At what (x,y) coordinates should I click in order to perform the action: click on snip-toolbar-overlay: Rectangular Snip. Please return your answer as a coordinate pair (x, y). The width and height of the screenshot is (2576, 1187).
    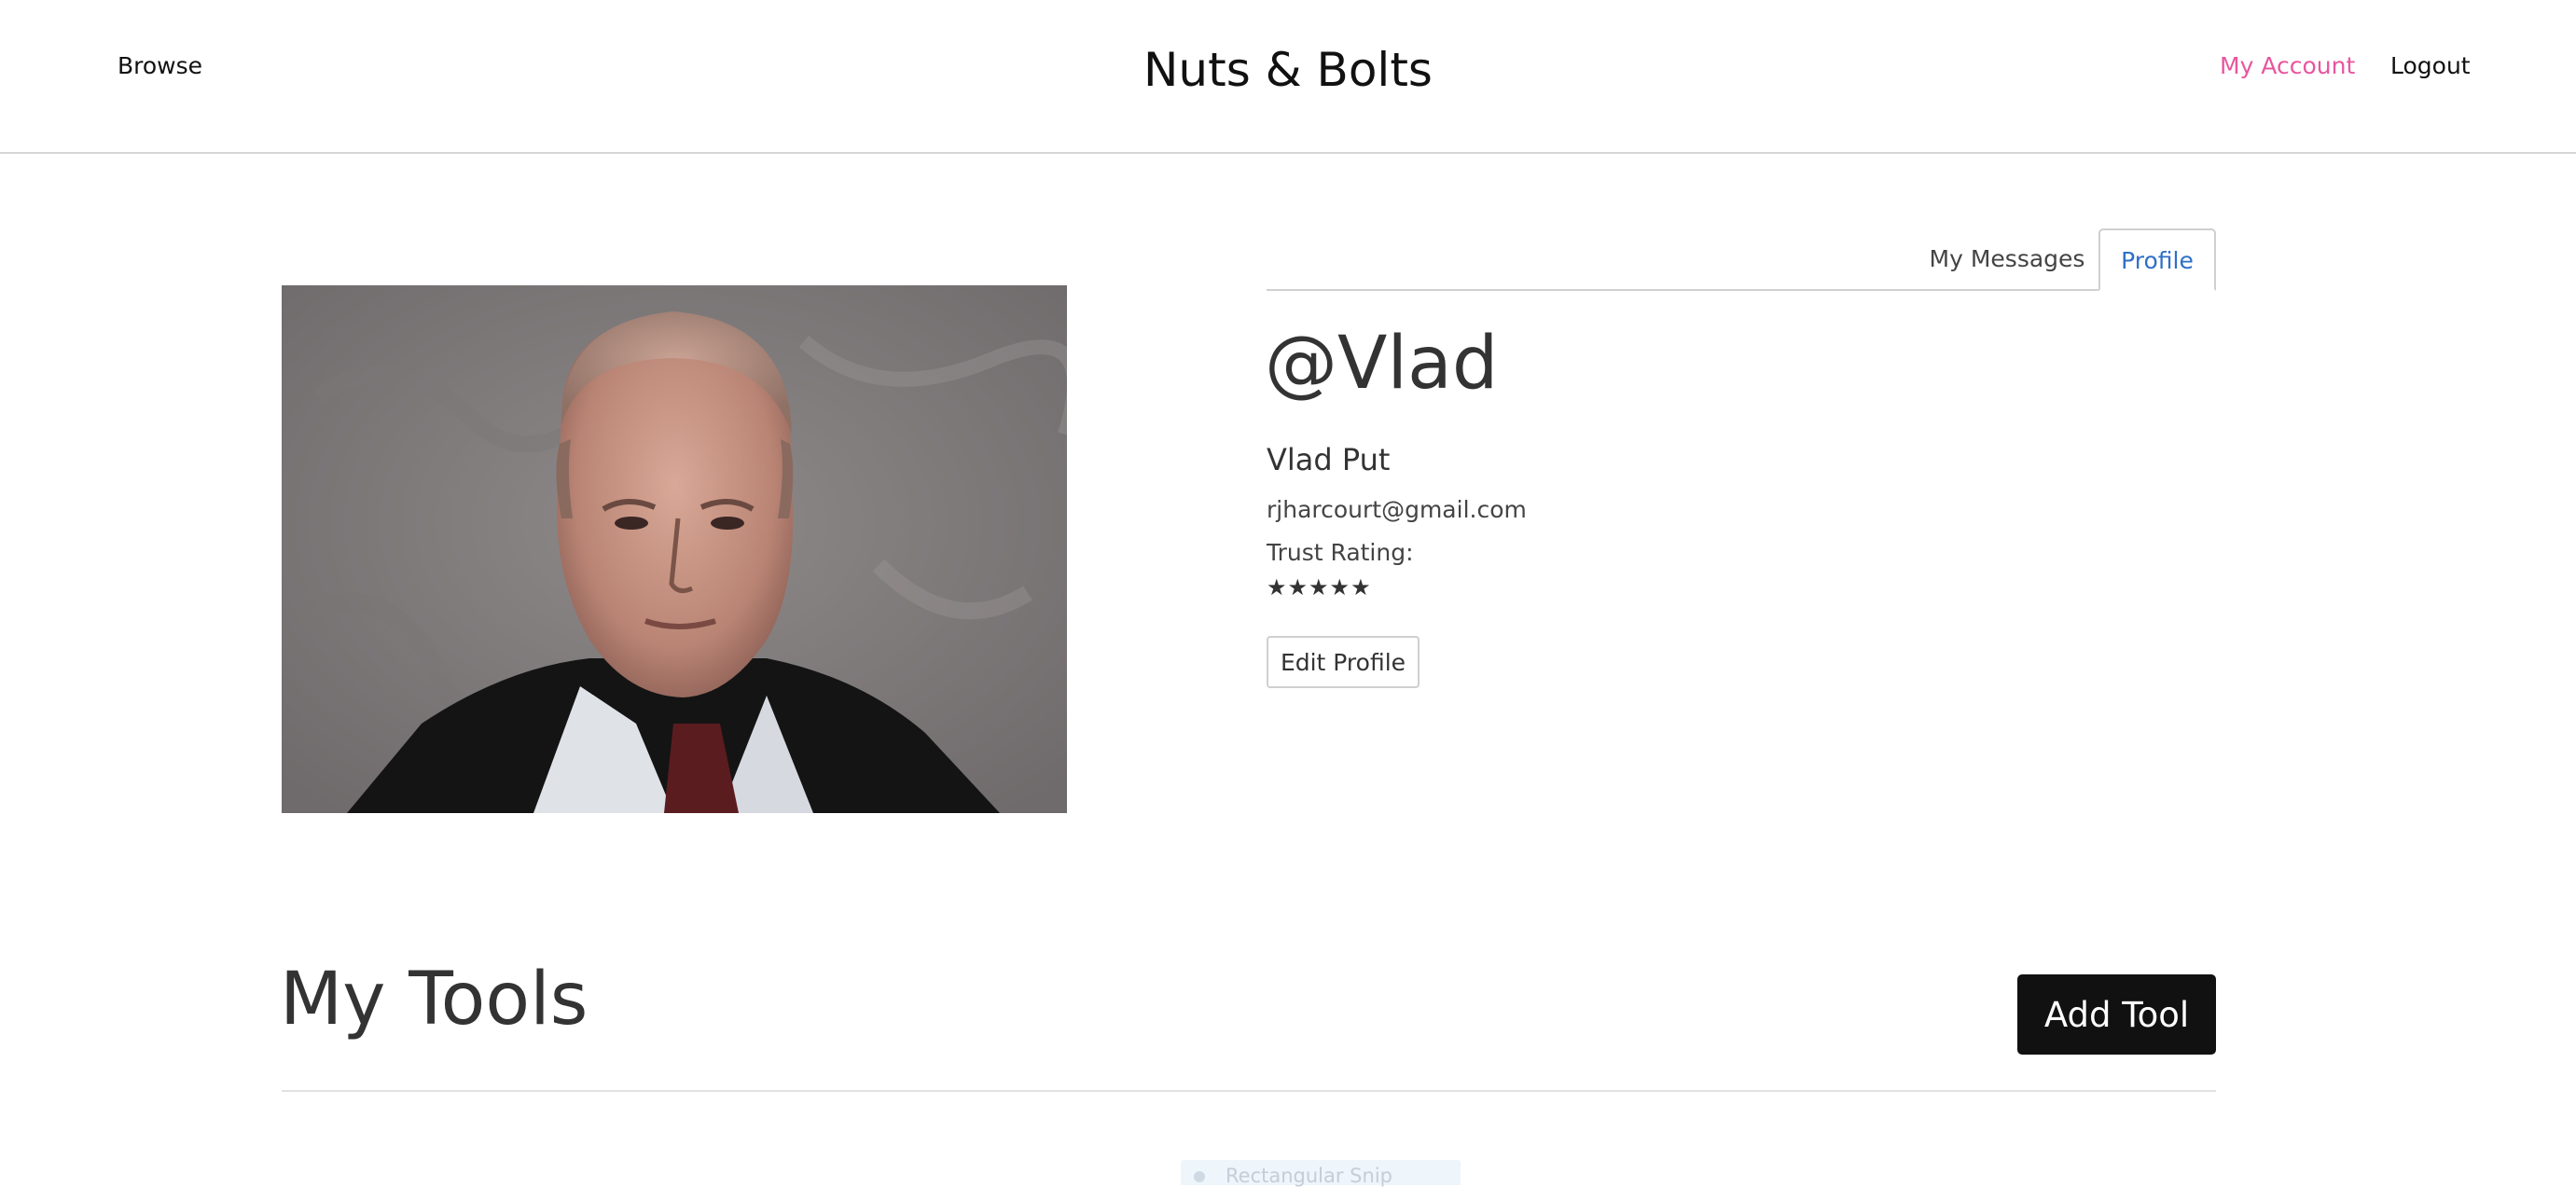
    Looking at the image, I should click on (1321, 1173).